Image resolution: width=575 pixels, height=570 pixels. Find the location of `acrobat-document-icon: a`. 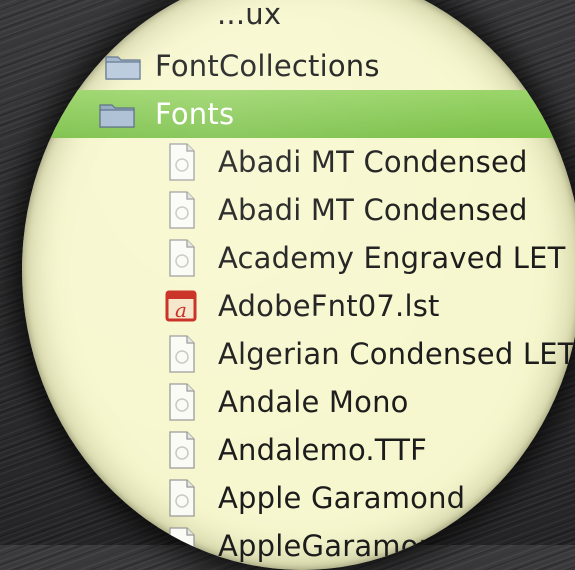

acrobat-document-icon: a is located at coordinates (181, 306).